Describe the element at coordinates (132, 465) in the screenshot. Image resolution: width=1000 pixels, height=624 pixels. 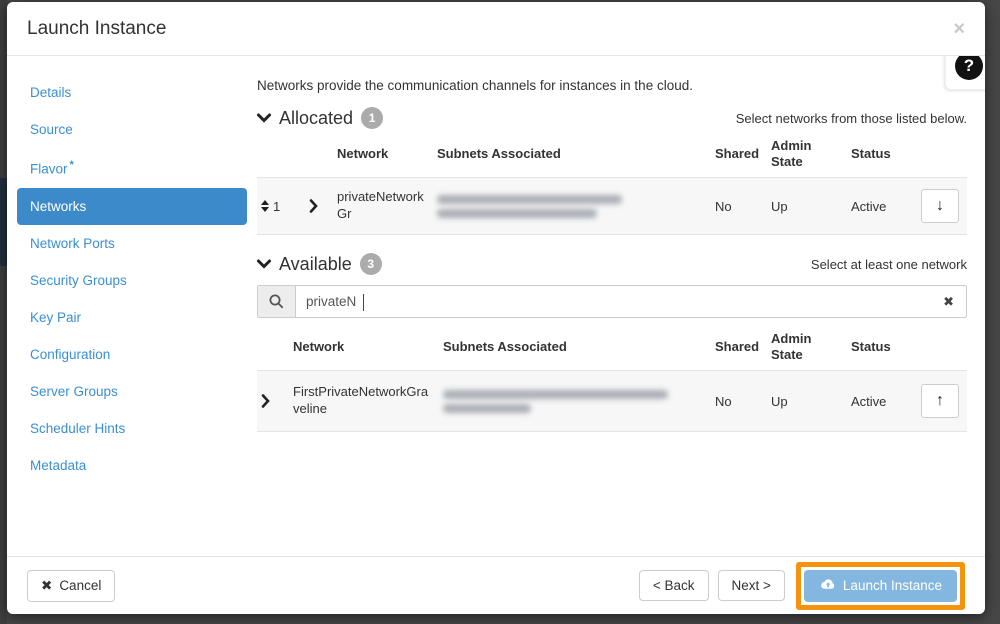
I see `nav-item-metadata: Metadata` at that location.